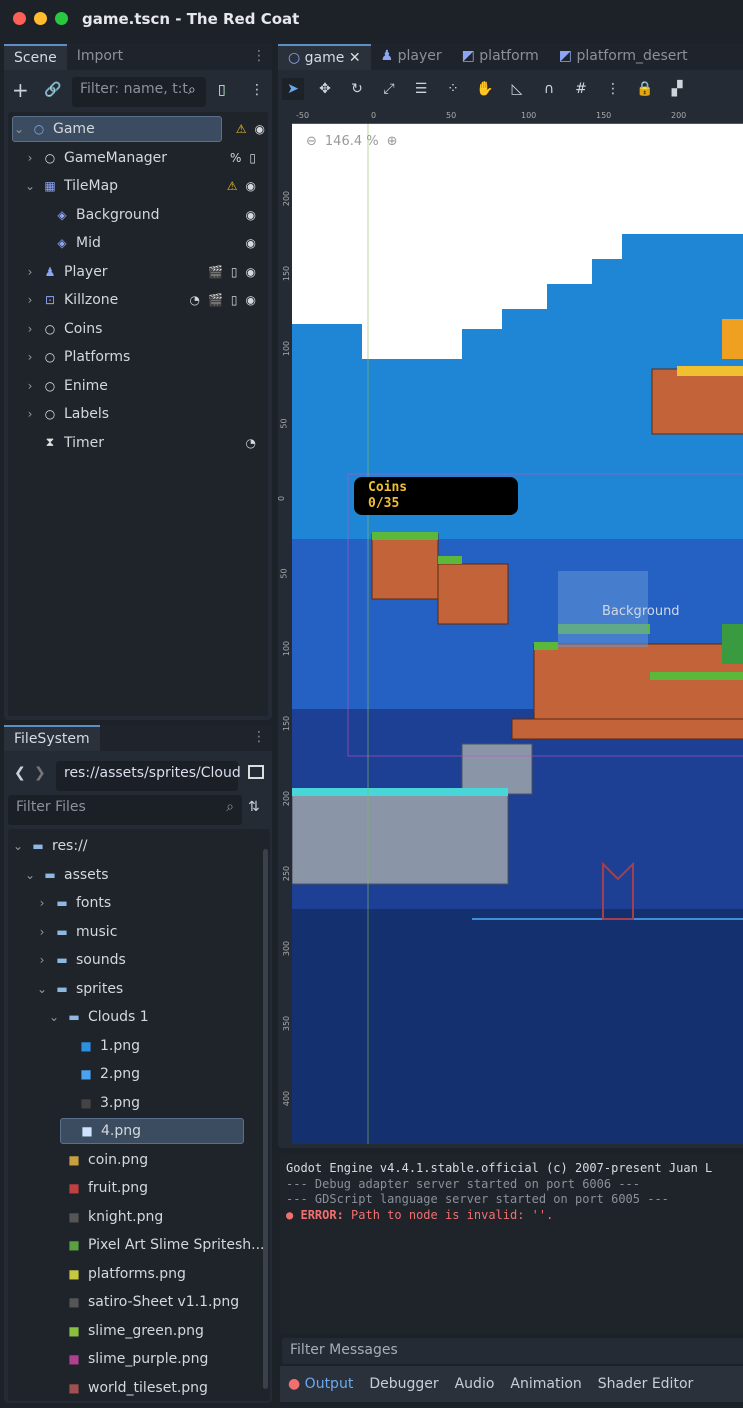 This screenshot has height=1408, width=743. I want to click on unique-name-icon: %, so click(235, 158).